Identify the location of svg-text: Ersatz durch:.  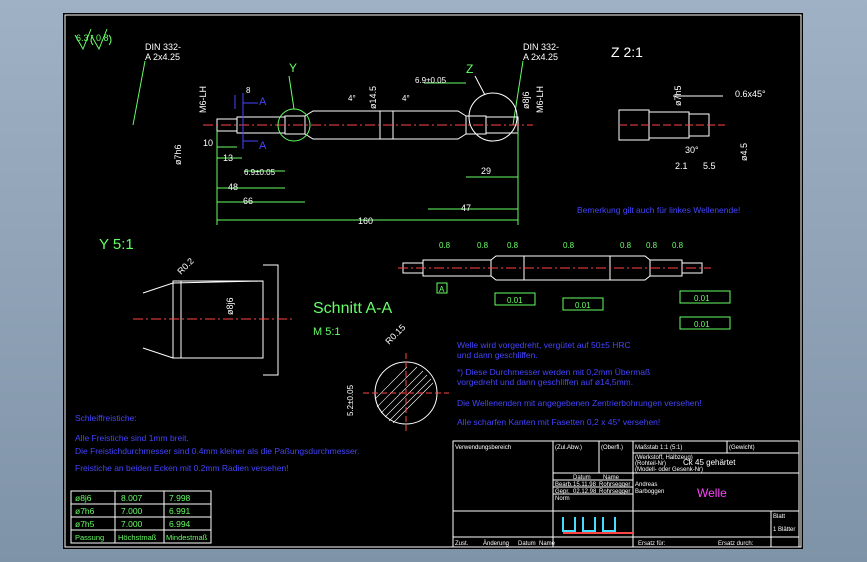
(736, 544).